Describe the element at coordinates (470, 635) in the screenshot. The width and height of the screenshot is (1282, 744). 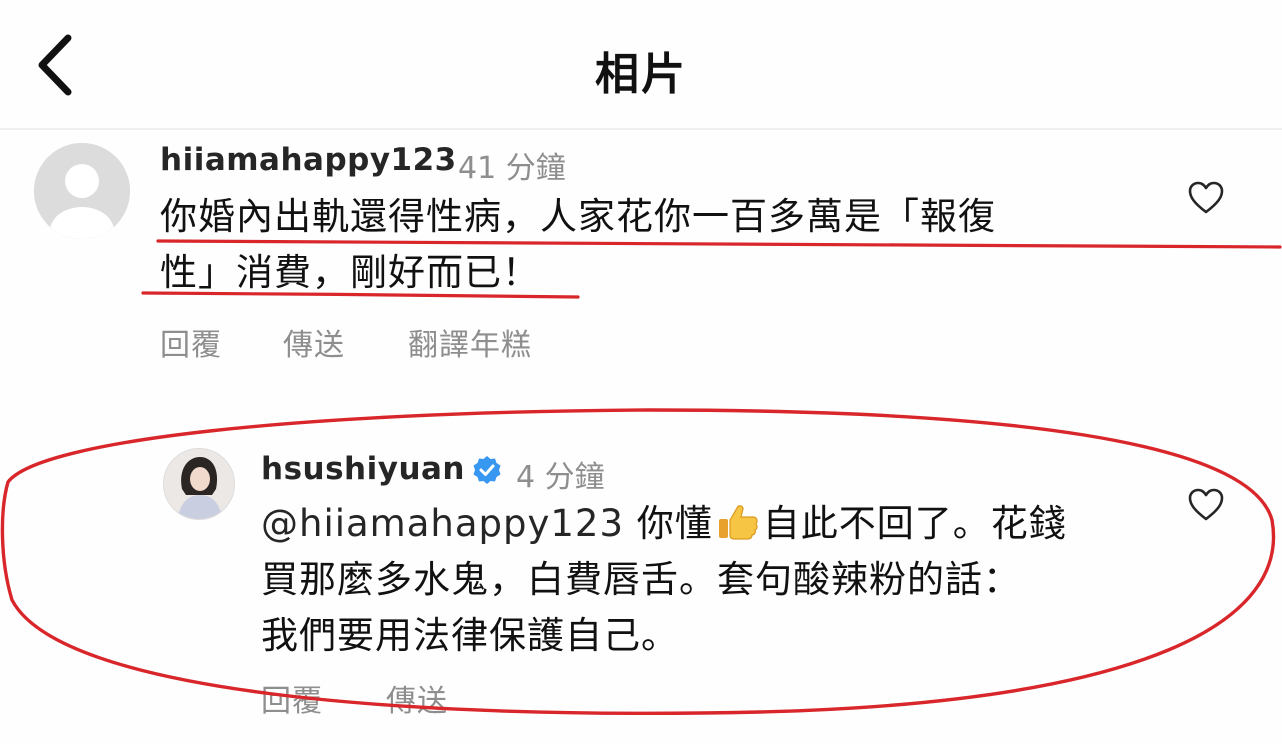
I see `comment-text-line: 我們要用法律保護自己。` at that location.